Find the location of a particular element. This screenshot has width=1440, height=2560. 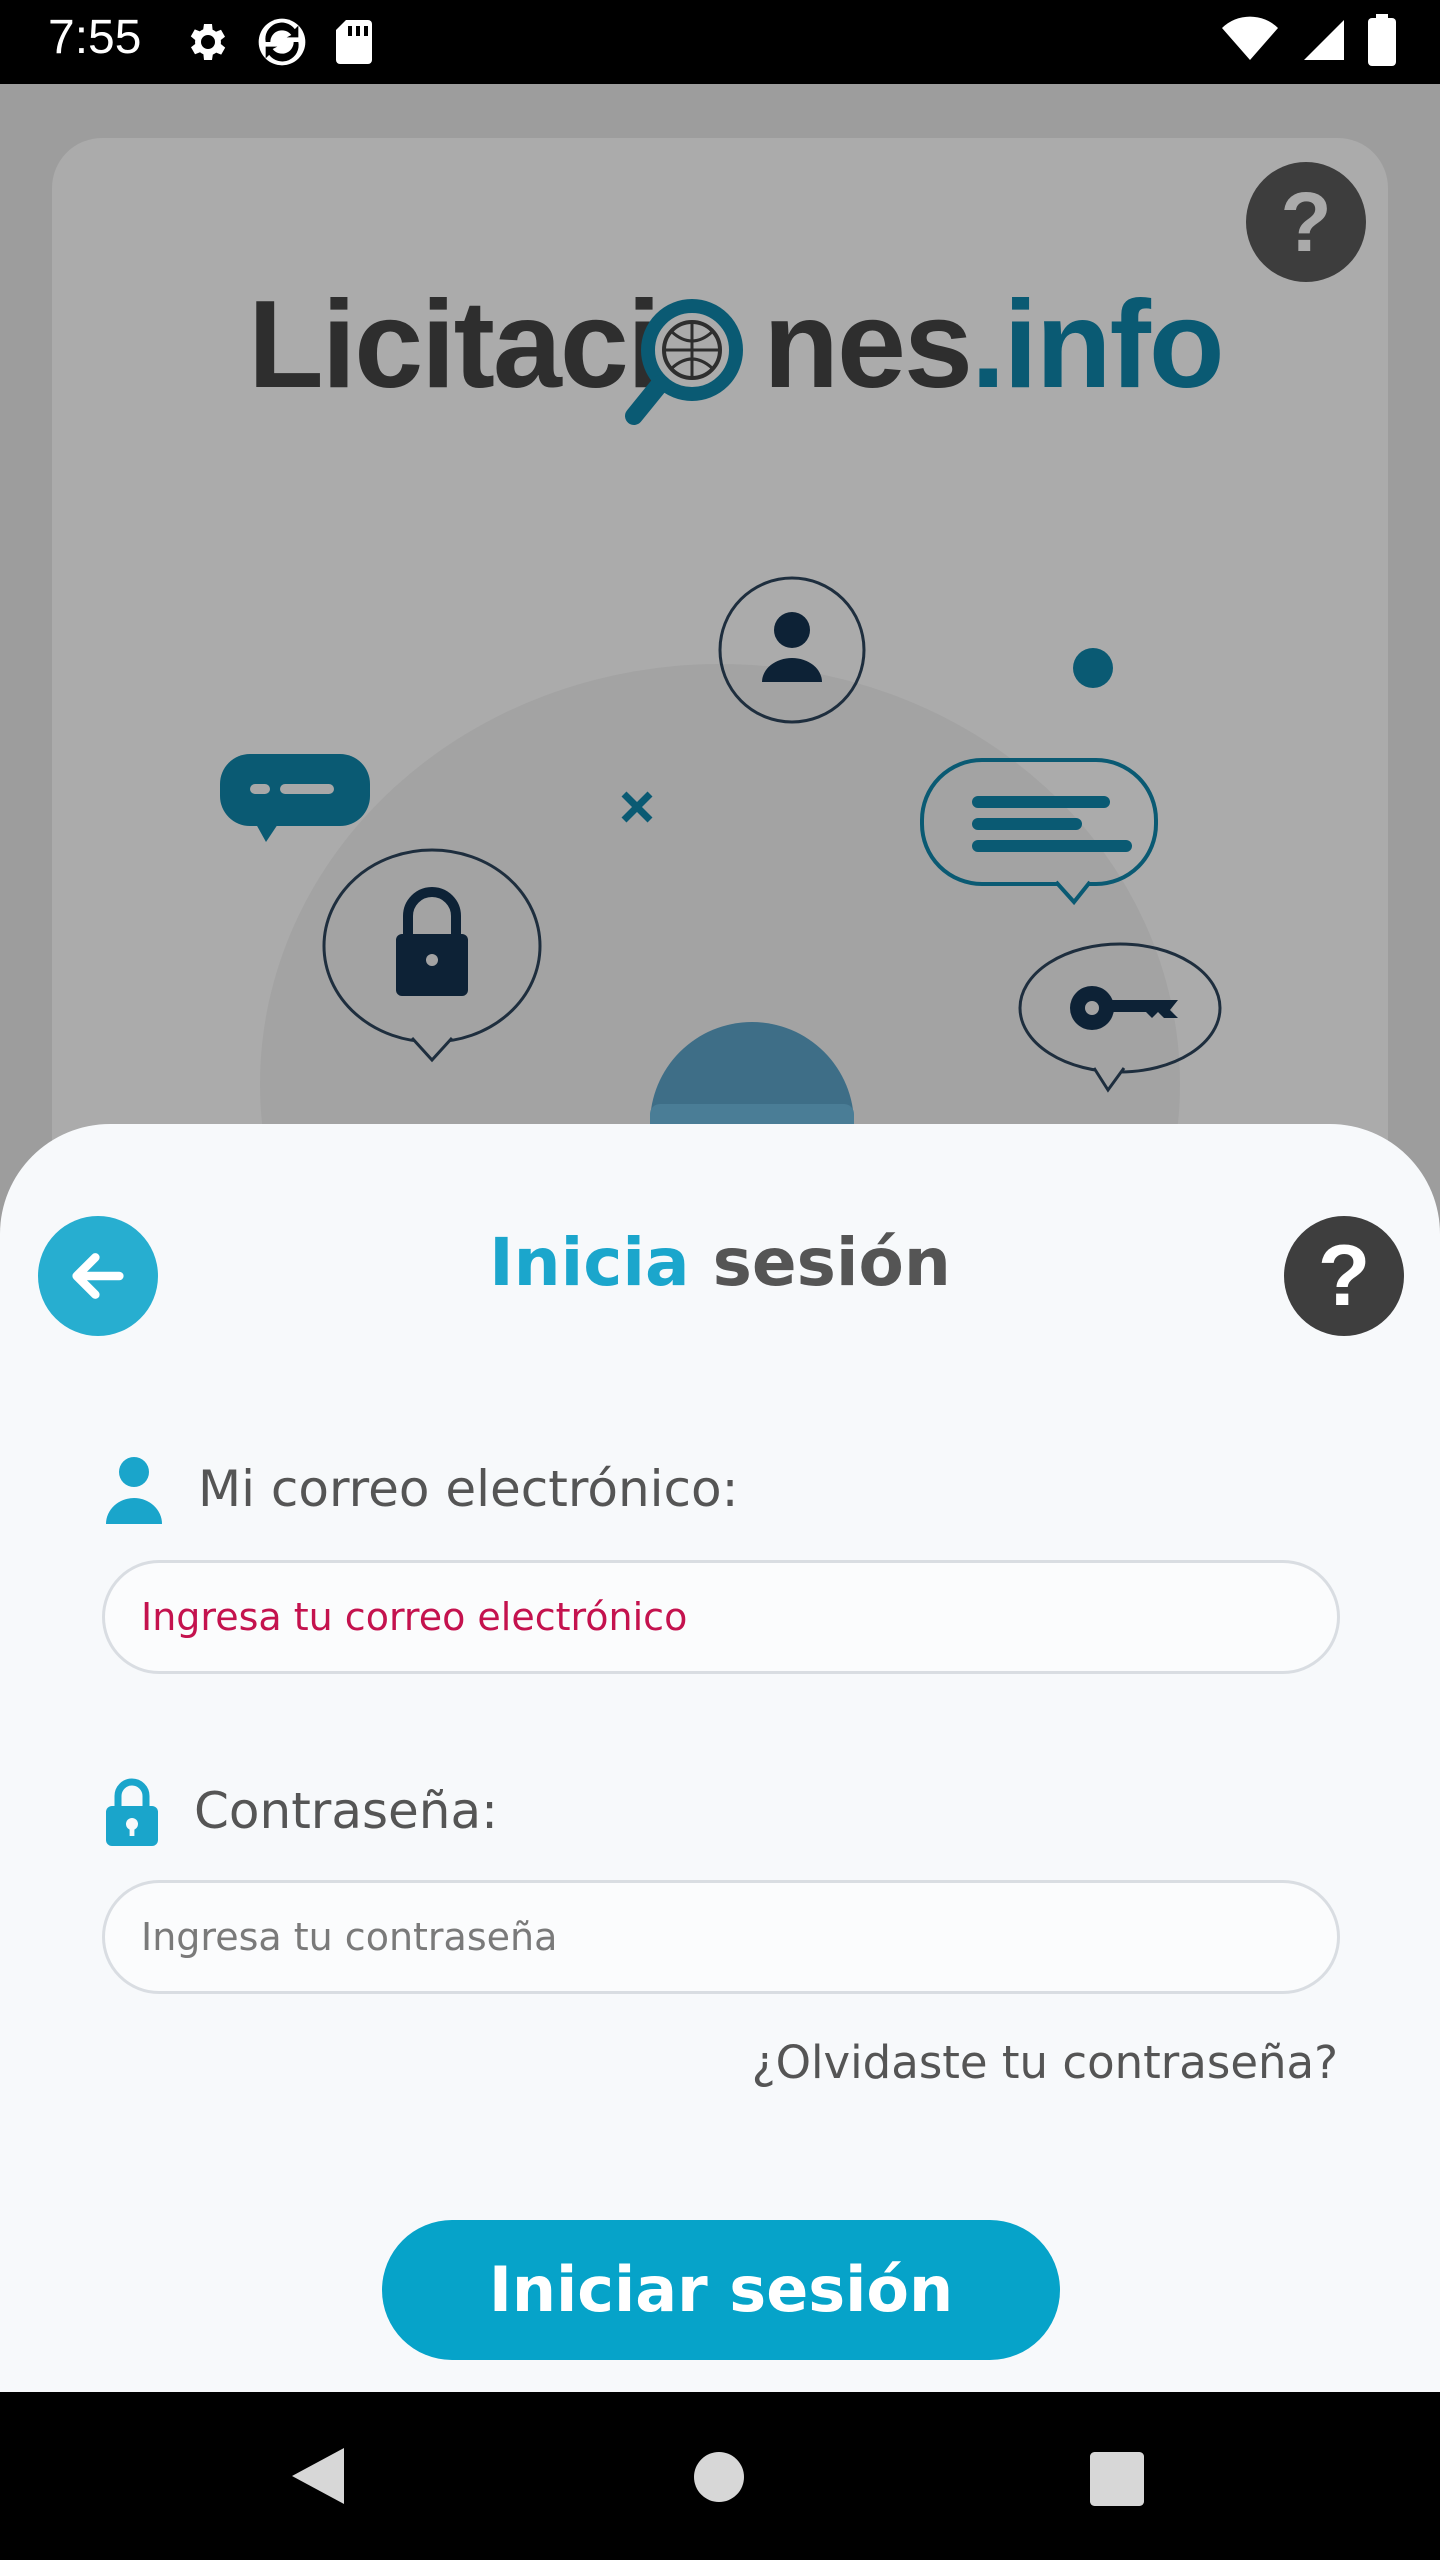

email-placeholder: Ingresa tu correo electrónico is located at coordinates (414, 1617).